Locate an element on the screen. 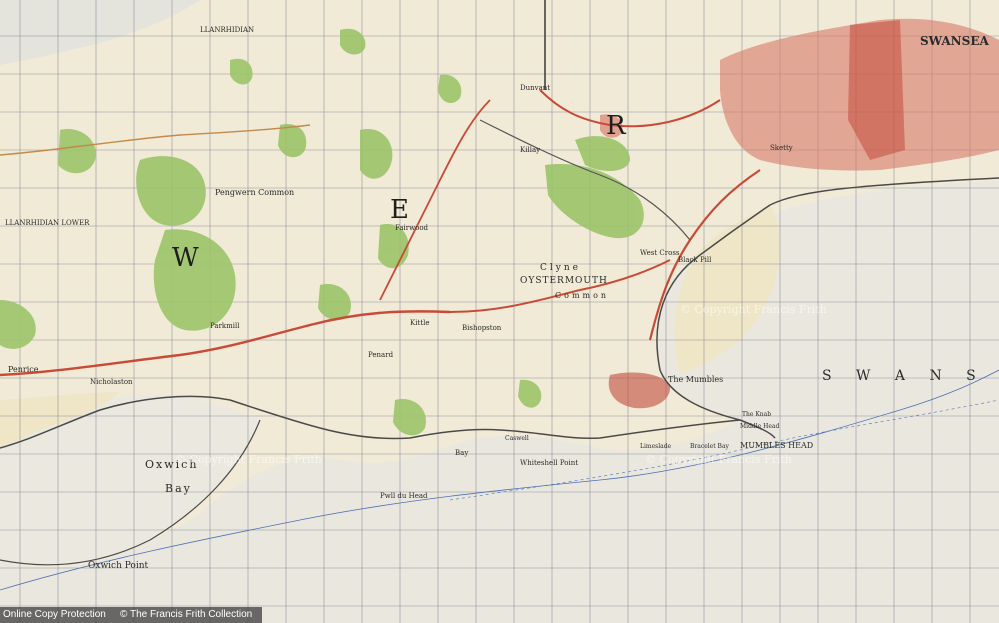  common-label: Common is located at coordinates (582, 295).